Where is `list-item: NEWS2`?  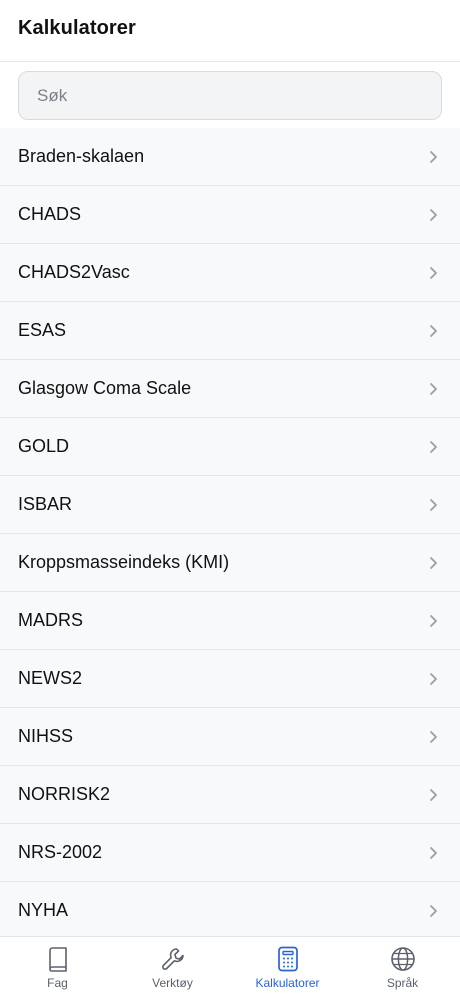
list-item: NEWS2 is located at coordinates (230, 679).